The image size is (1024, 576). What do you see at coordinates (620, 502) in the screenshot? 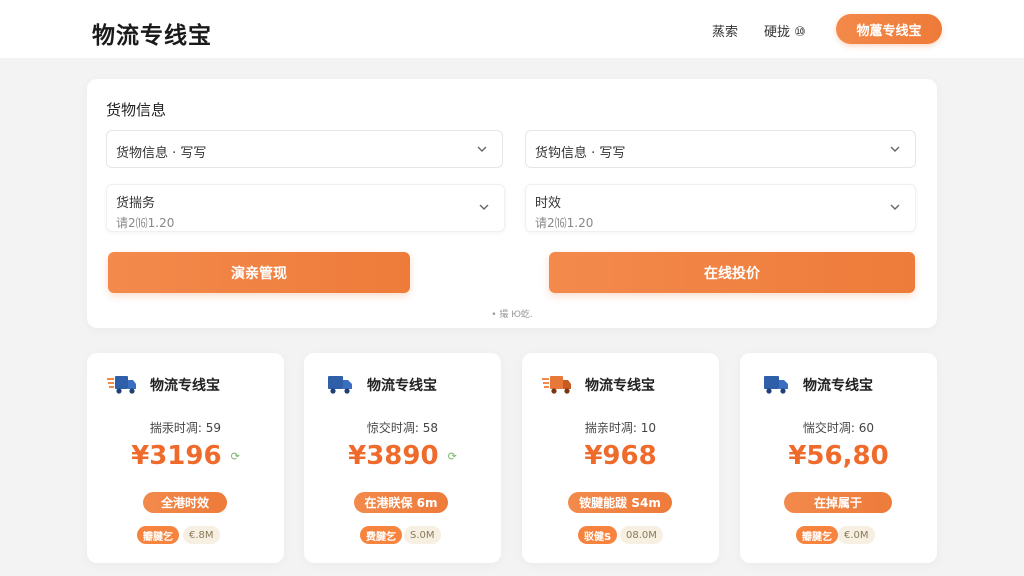
I see `card-badge: 铵腱能跋 S4m` at bounding box center [620, 502].